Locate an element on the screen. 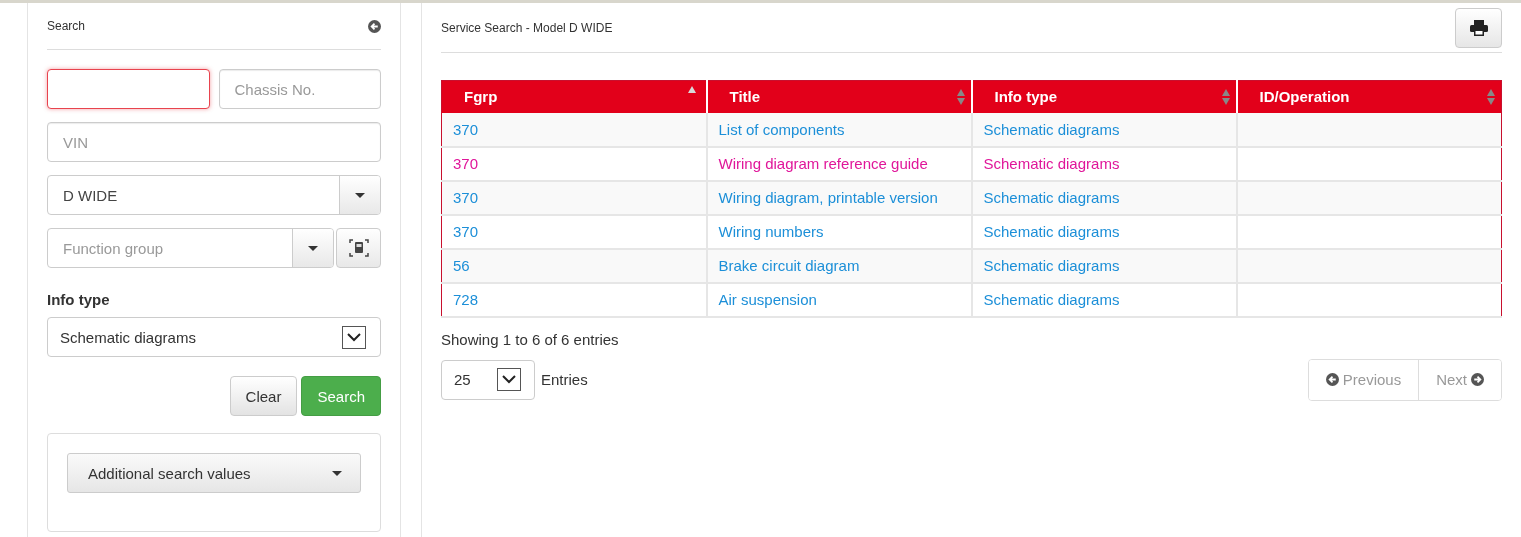 This screenshot has width=1521, height=537. table-cell: 728 is located at coordinates (574, 299).